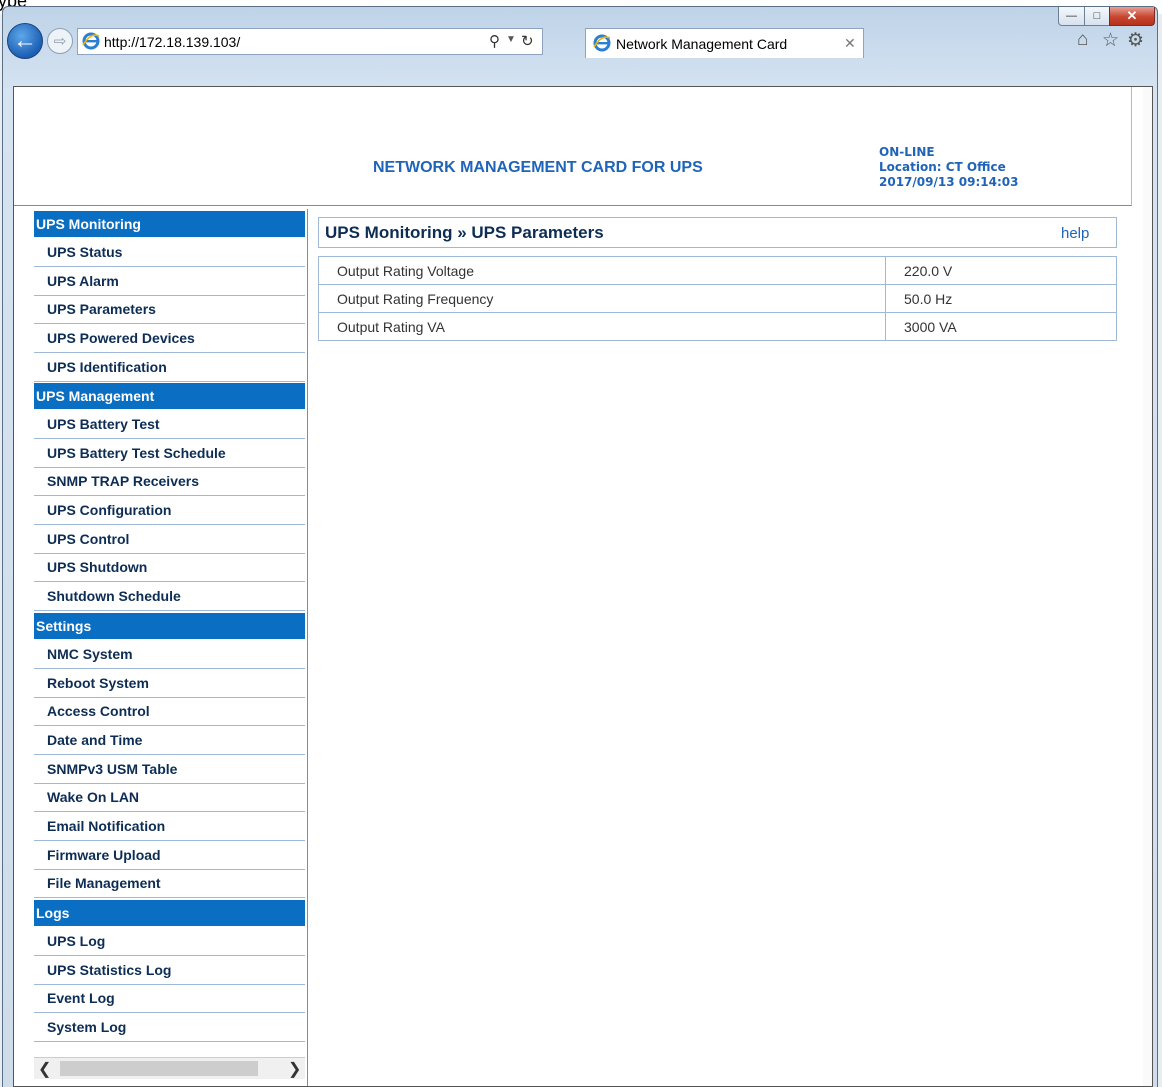 The height and width of the screenshot is (1087, 1162). I want to click on table-row: Output Rating VA 3000 VA, so click(717, 326).